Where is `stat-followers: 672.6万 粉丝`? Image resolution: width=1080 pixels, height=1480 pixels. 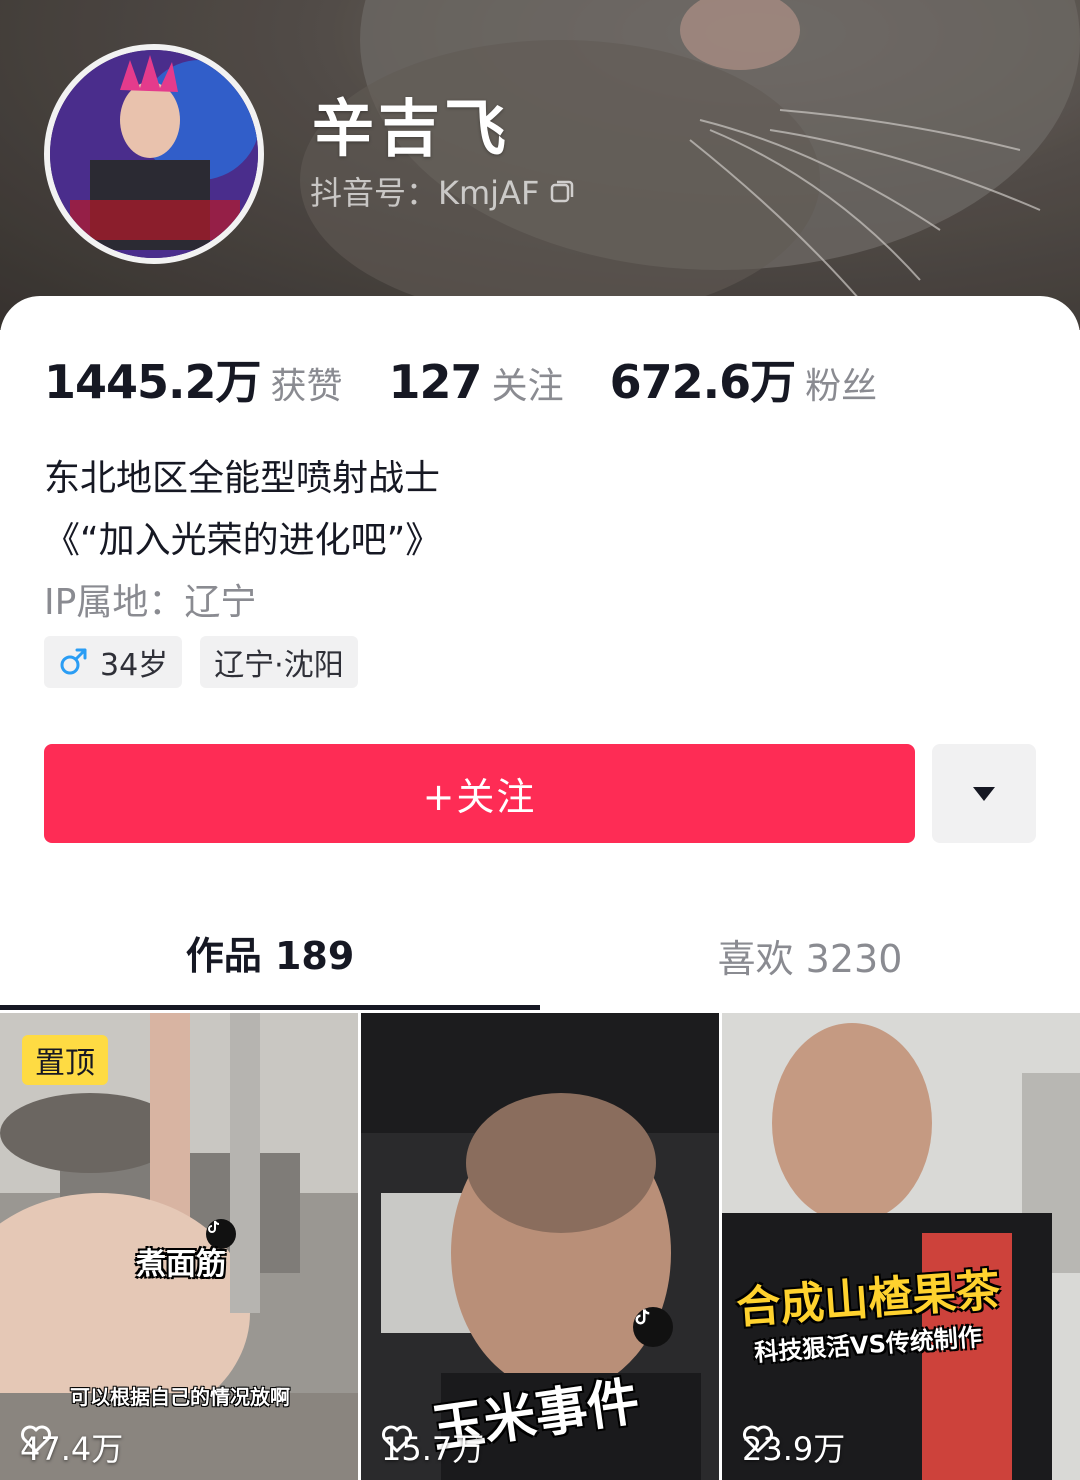 stat-followers: 672.6万 粉丝 is located at coordinates (744, 379).